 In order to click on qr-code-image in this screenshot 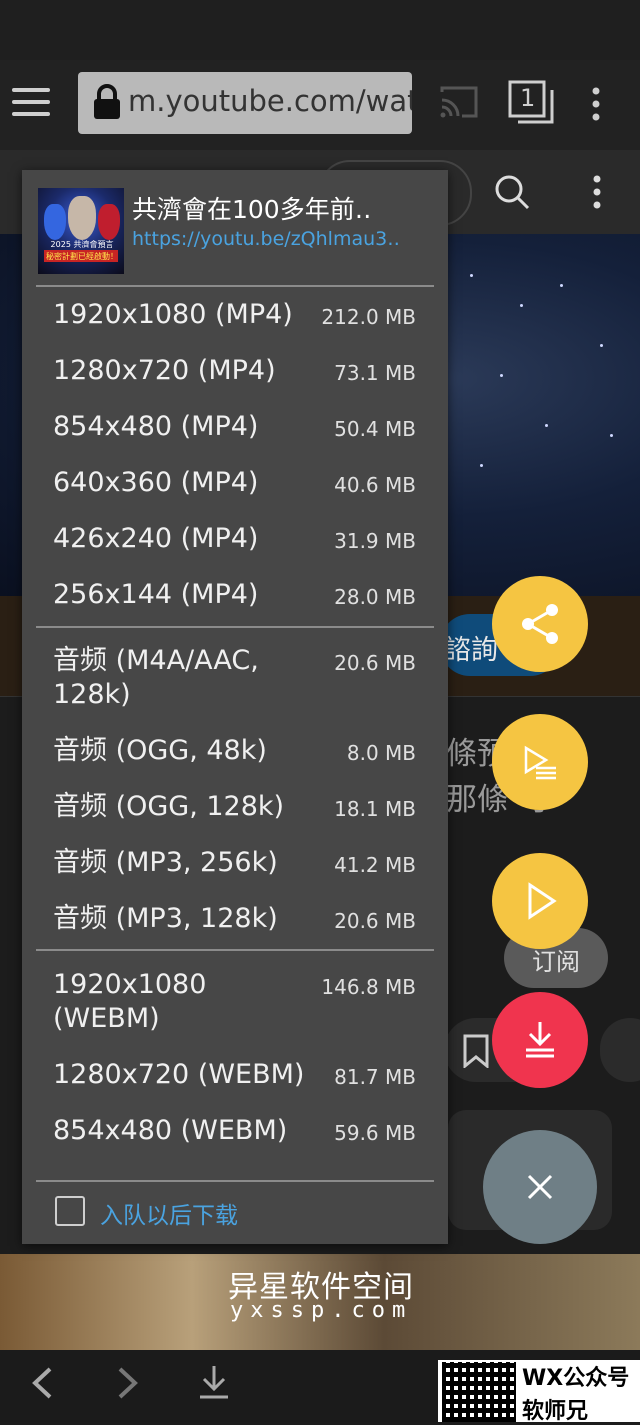, I will do `click(479, 1392)`.